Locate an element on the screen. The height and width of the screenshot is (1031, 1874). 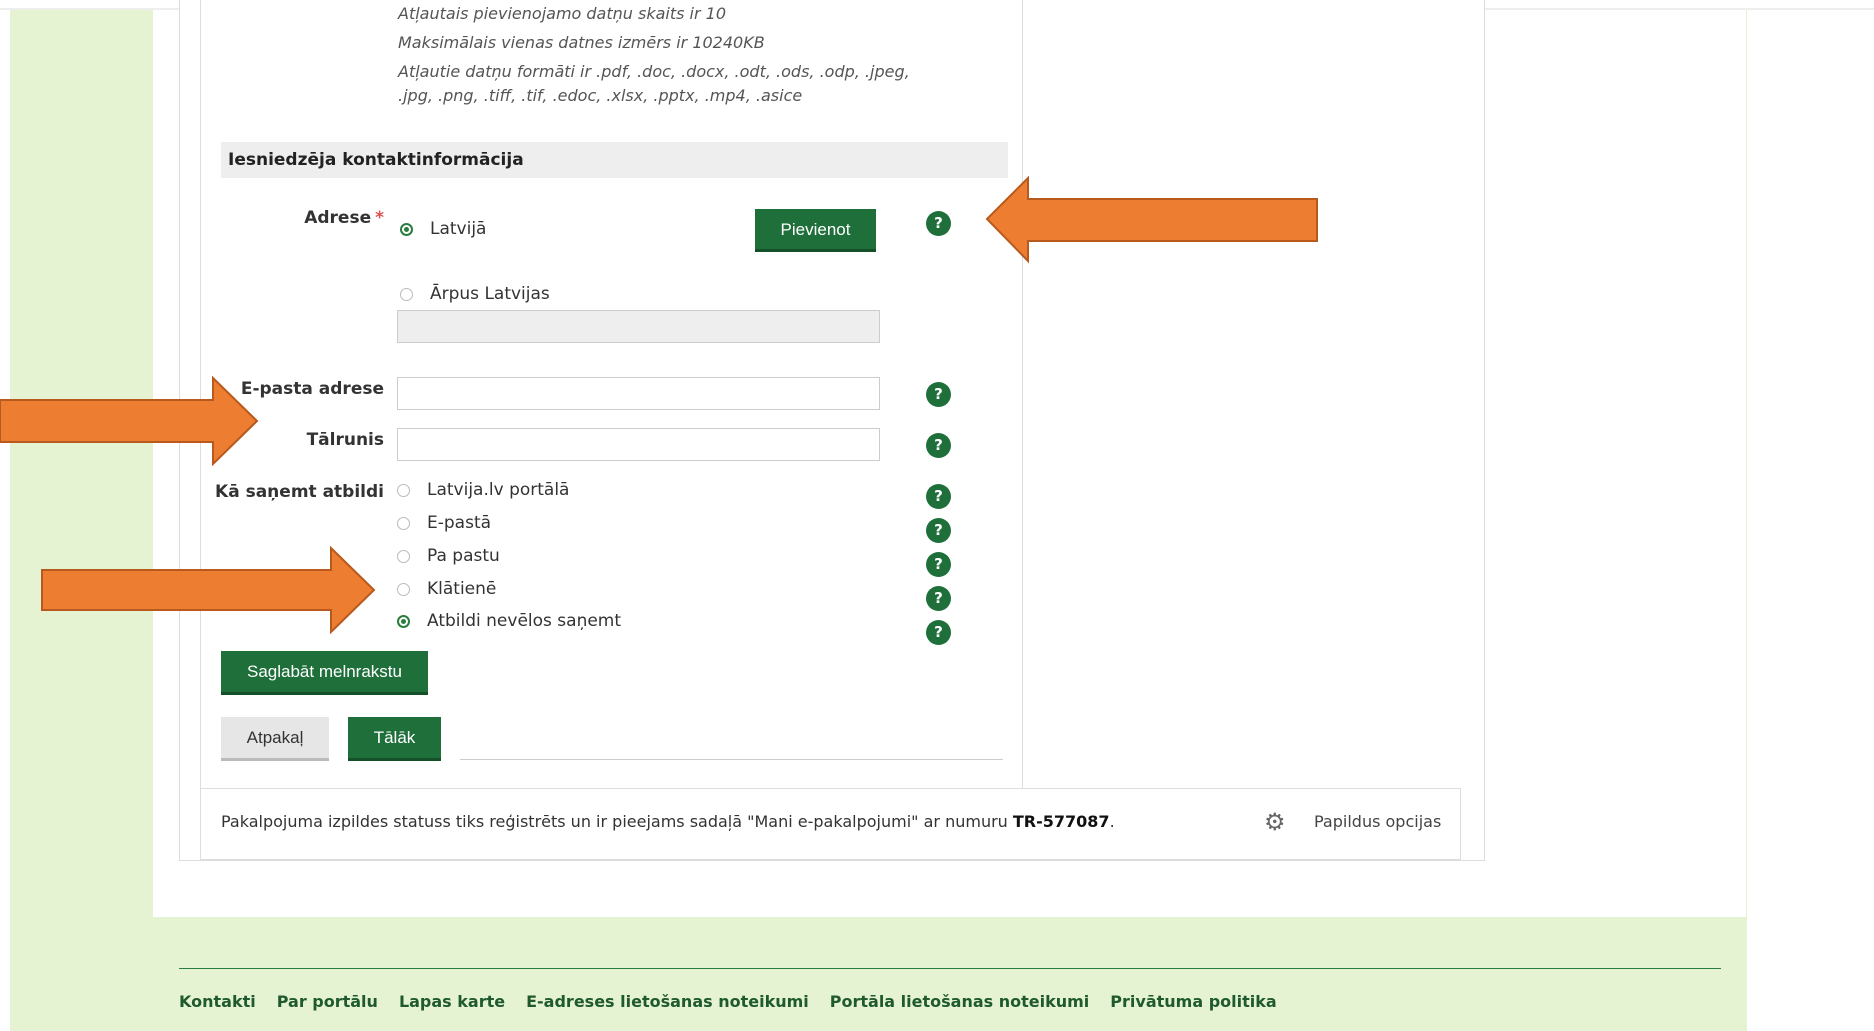
address-label: Adrese * is located at coordinates (337, 218).